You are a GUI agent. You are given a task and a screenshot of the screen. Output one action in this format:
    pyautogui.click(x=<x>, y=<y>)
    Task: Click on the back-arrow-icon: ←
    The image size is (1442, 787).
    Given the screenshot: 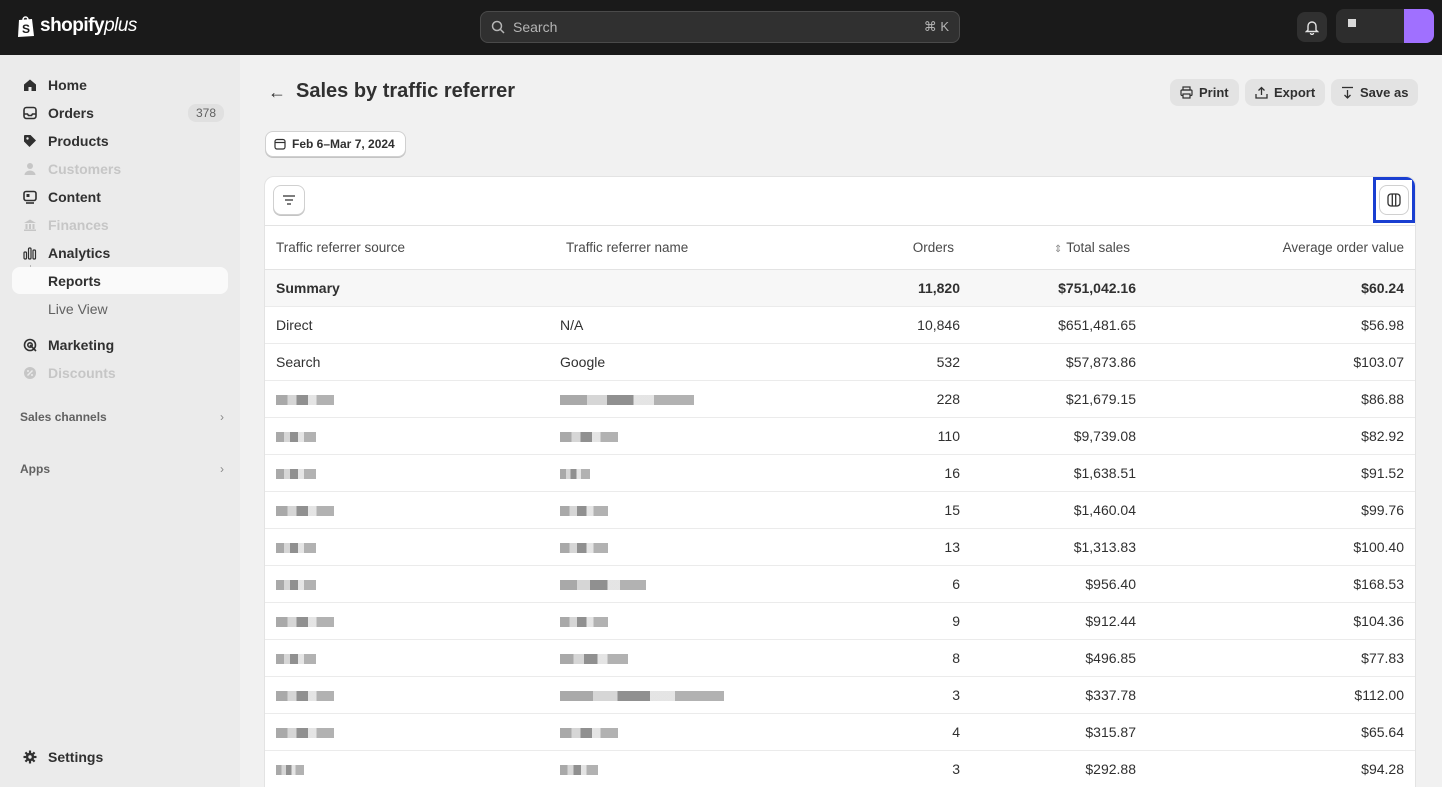 What is the action you would take?
    pyautogui.click(x=277, y=92)
    